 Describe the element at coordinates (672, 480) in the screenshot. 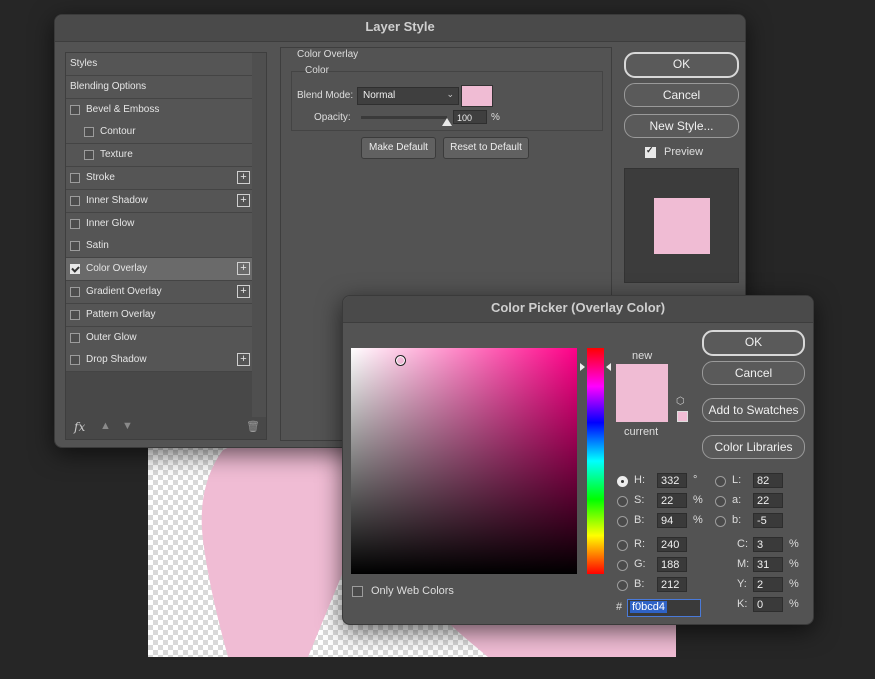

I see `hsb-input: 332` at that location.